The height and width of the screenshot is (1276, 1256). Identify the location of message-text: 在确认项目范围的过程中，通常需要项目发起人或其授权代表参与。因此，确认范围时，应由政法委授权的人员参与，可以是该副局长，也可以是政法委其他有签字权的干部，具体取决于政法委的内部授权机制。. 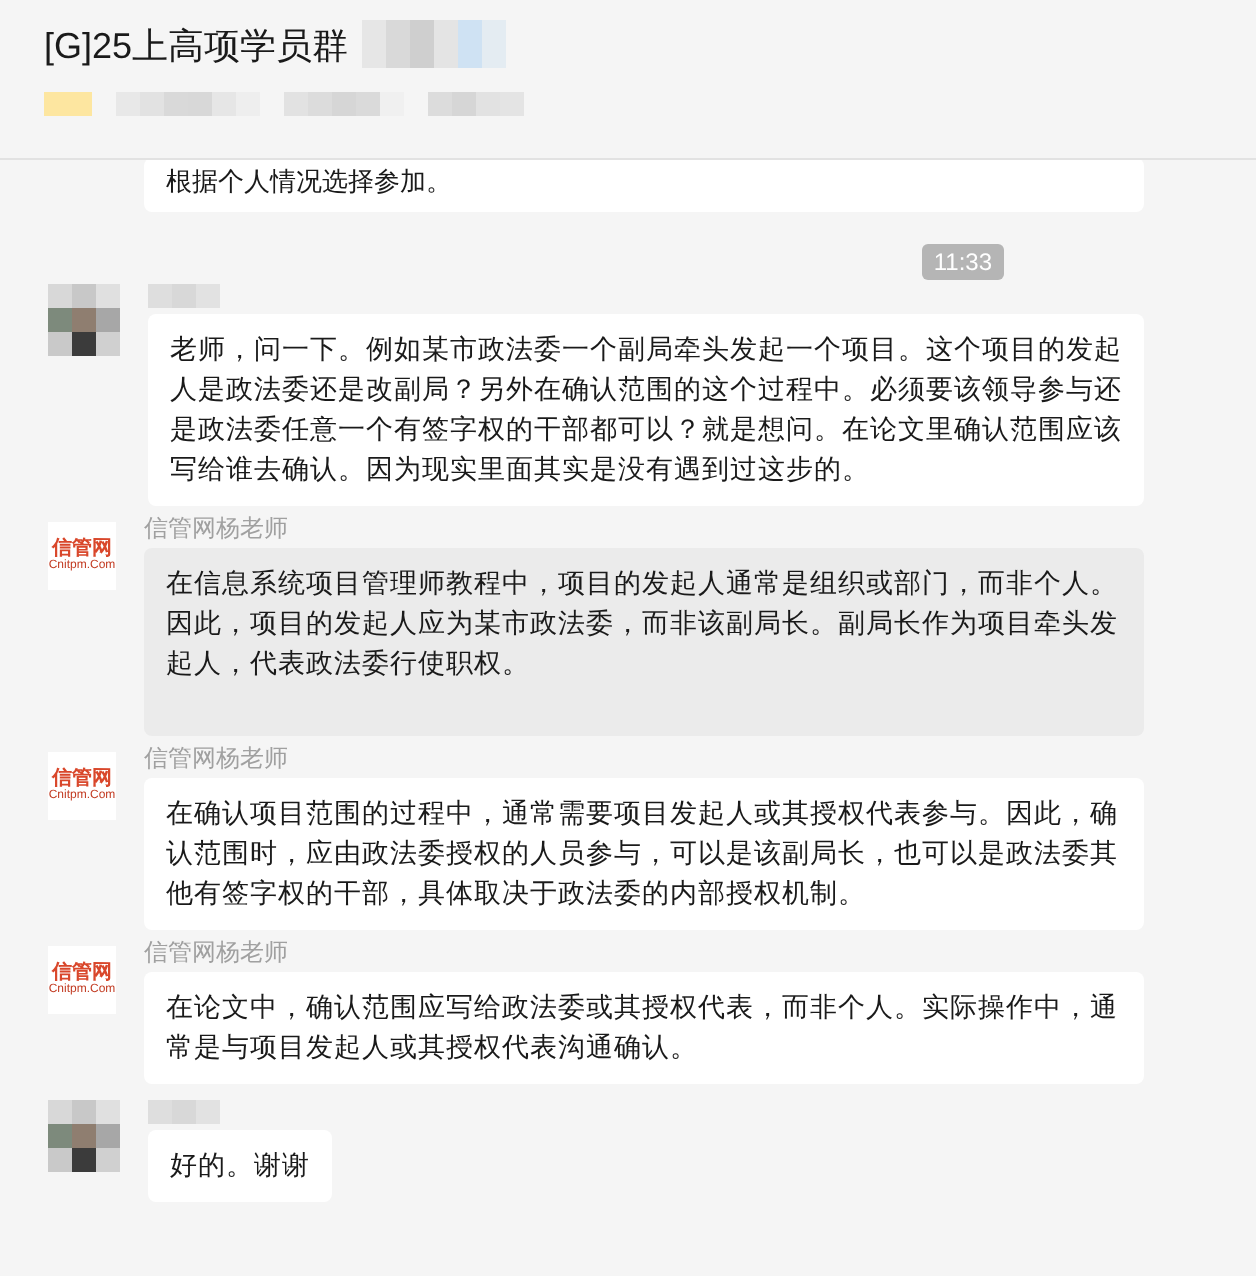
(643, 854).